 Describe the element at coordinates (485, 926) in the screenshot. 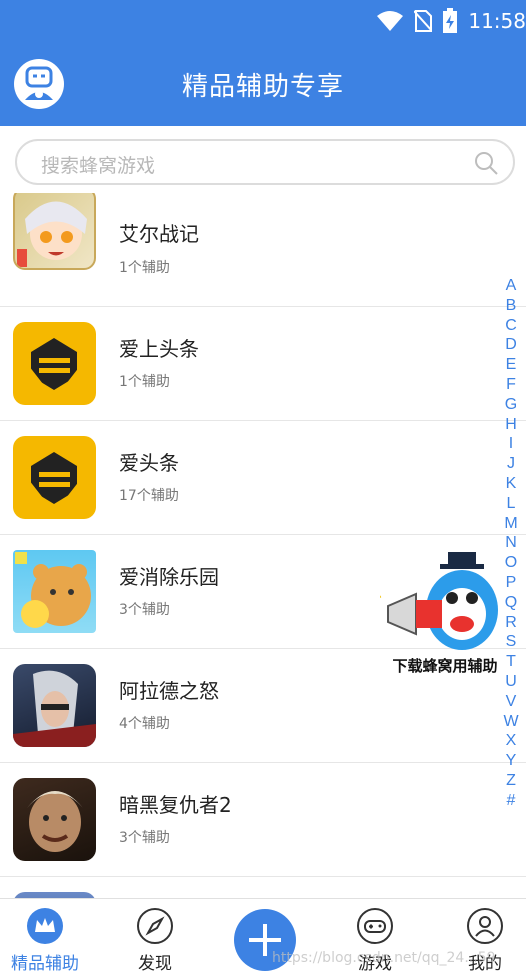

I see `user-icon` at that location.